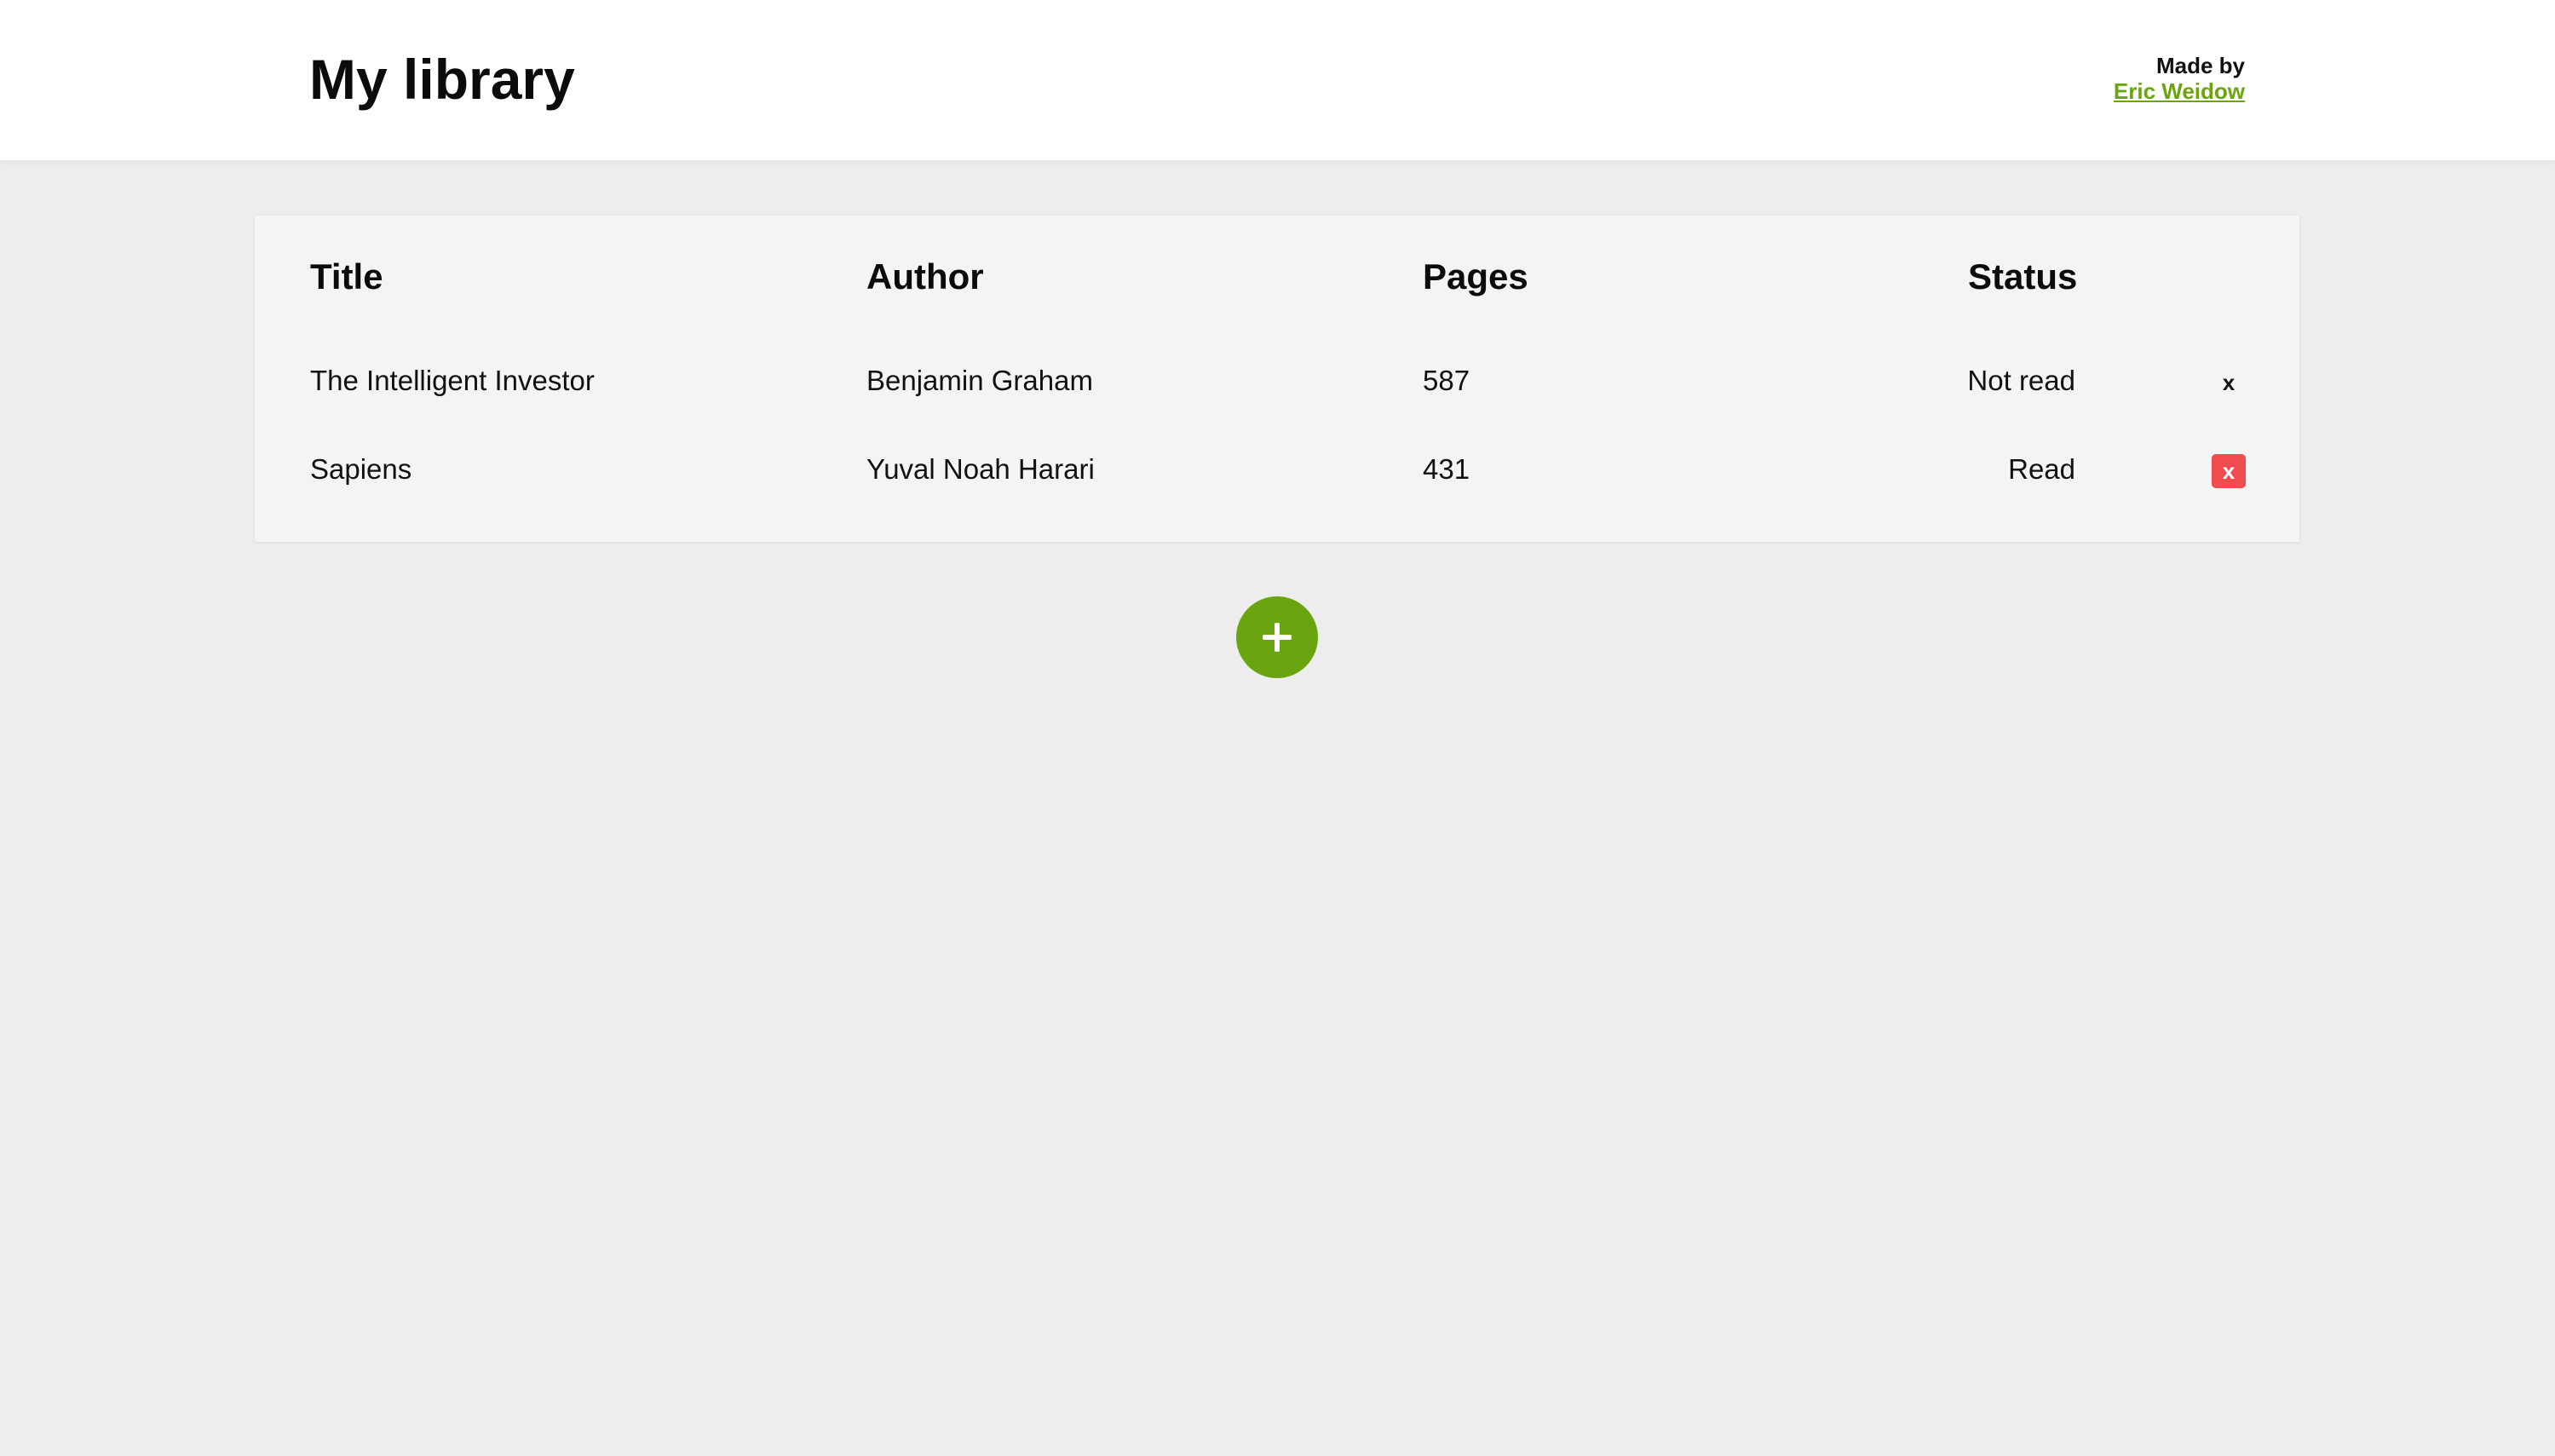 The width and height of the screenshot is (2555, 1456). What do you see at coordinates (979, 380) in the screenshot?
I see `book-author-cell: Benjamin Graham` at bounding box center [979, 380].